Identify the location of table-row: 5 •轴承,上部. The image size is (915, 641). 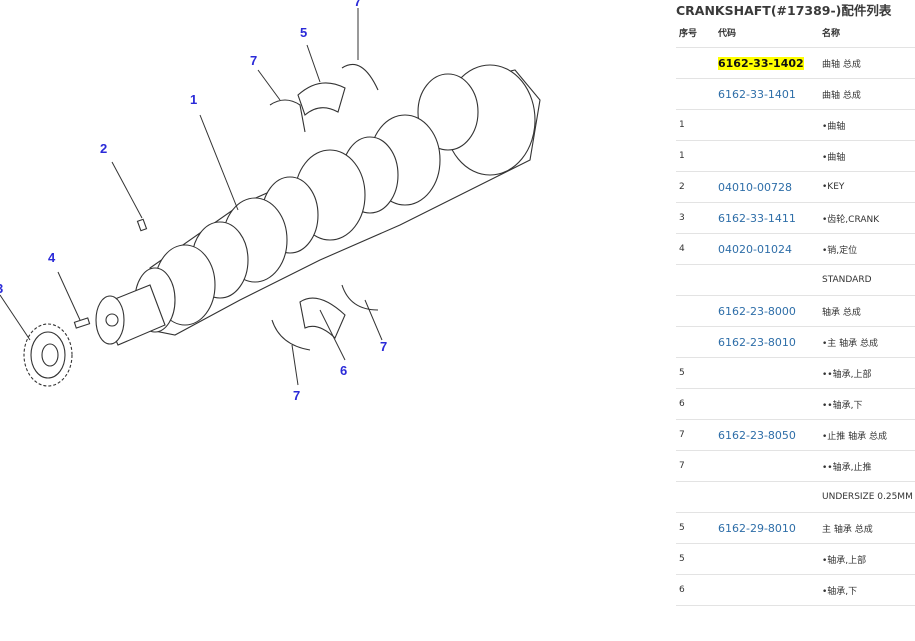
(795, 559).